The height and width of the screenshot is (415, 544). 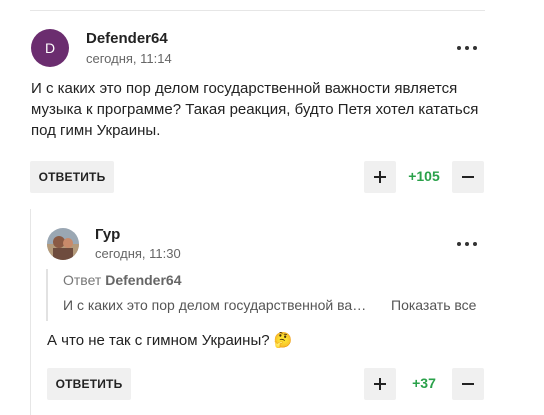 What do you see at coordinates (138, 253) in the screenshot?
I see `comment-time: сегодня, 11:30` at bounding box center [138, 253].